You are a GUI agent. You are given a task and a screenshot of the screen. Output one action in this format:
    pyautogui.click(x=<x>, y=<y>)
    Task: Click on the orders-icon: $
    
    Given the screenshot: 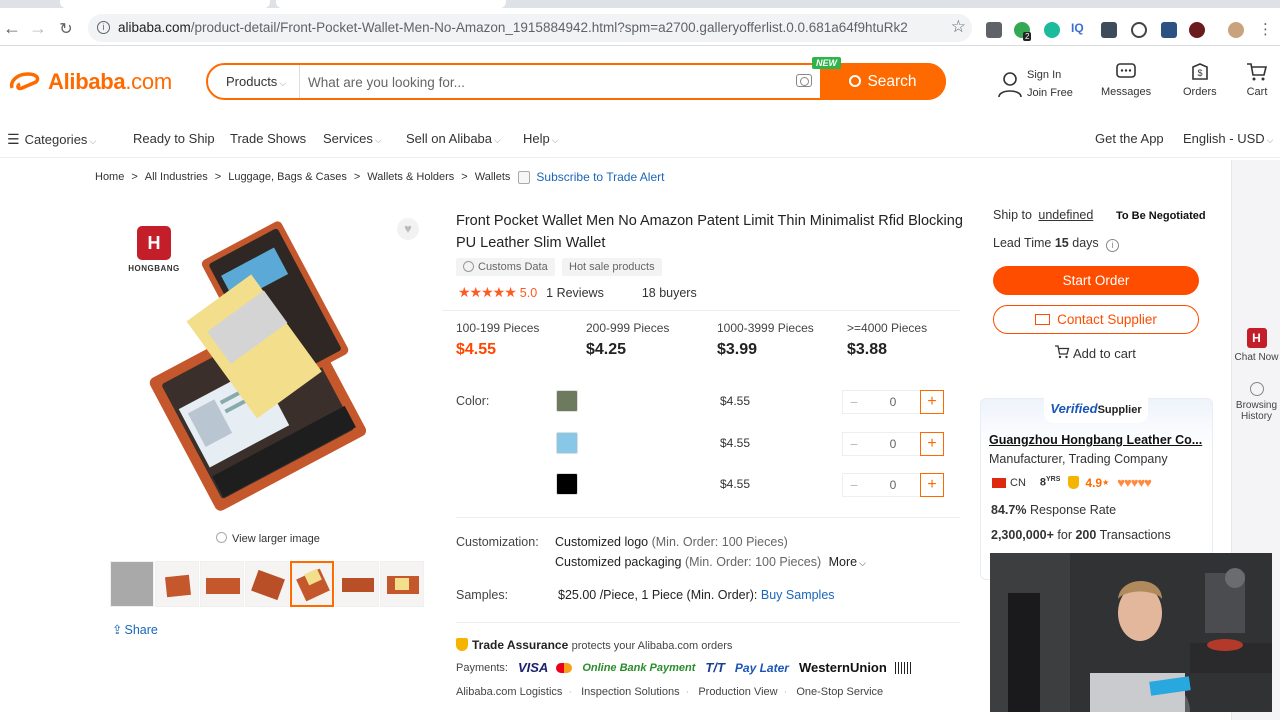 What is the action you would take?
    pyautogui.click(x=1200, y=71)
    